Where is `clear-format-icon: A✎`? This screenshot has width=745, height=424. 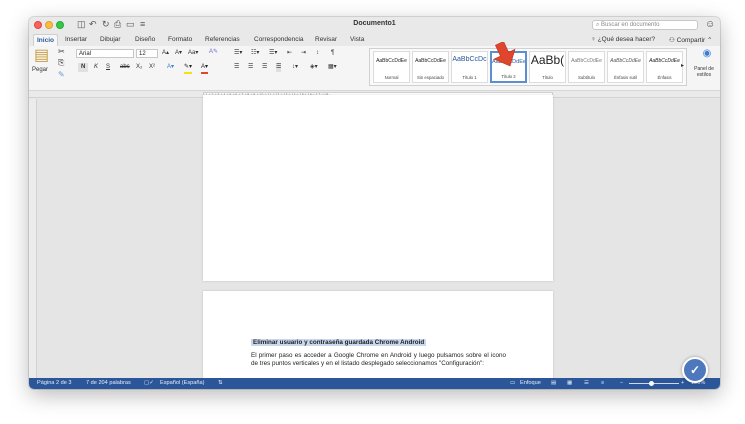
clear-format-icon: A✎ is located at coordinates (213, 52).